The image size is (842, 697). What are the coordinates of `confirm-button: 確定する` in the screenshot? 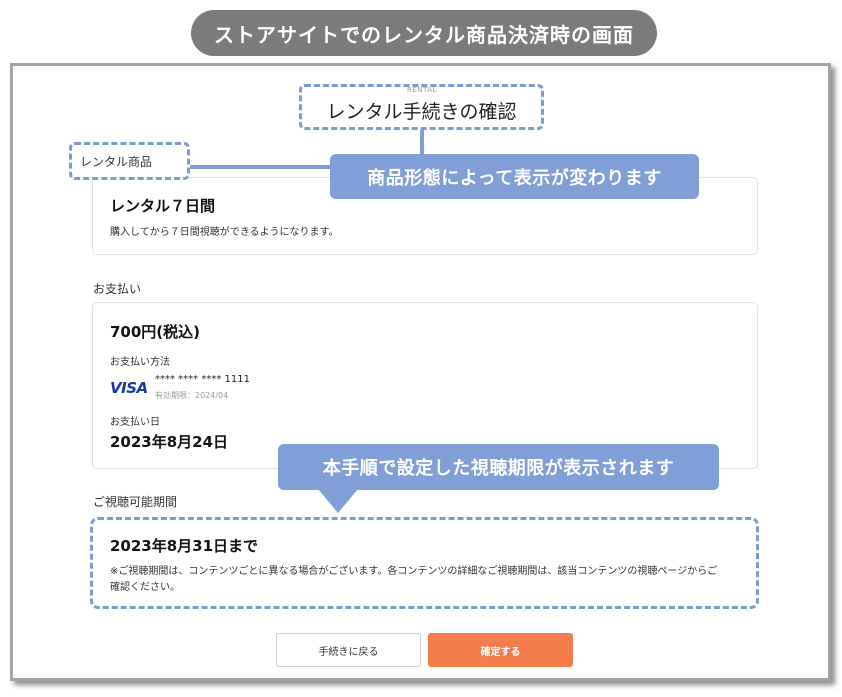 It's located at (500, 650).